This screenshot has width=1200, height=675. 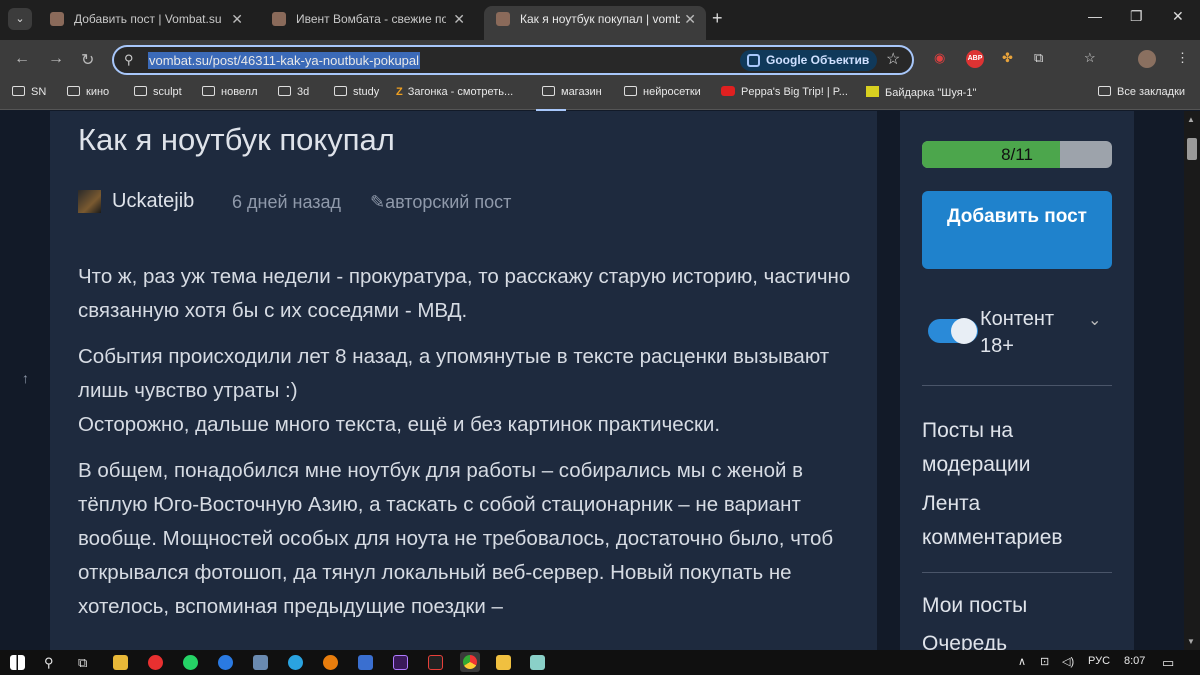 What do you see at coordinates (260, 662) in the screenshot?
I see `calculator-icon` at bounding box center [260, 662].